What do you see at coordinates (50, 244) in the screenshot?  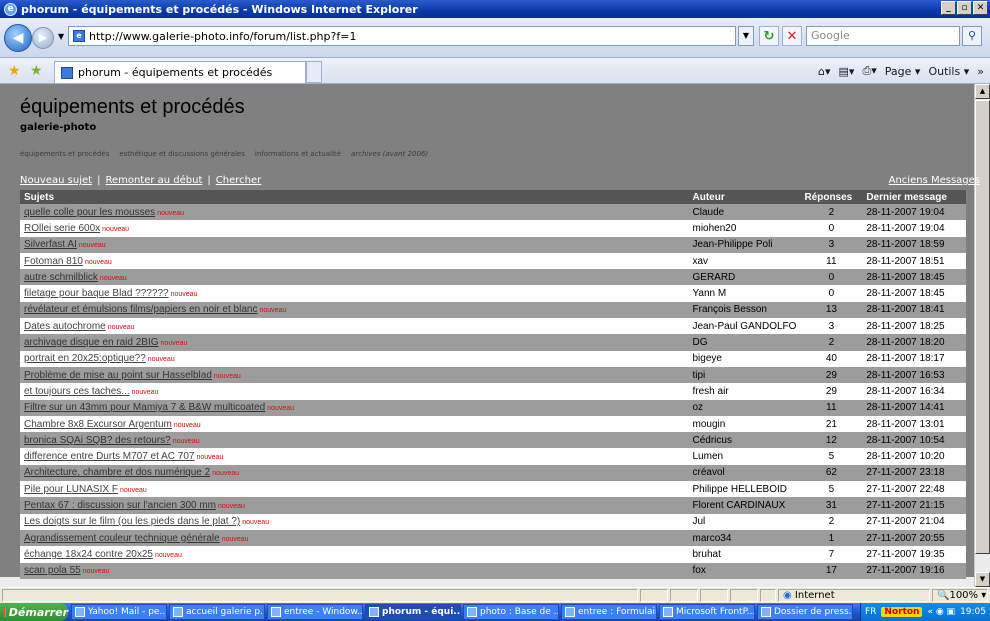 I see `topic-link: Silverfast AI` at bounding box center [50, 244].